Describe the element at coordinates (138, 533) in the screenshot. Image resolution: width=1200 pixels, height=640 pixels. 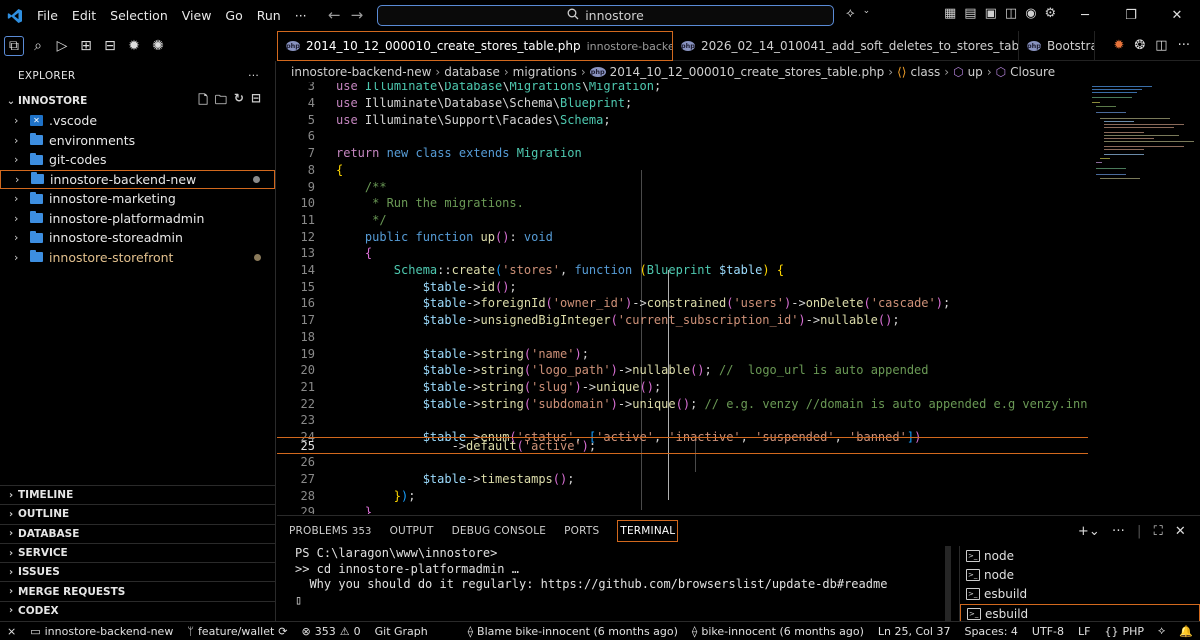
I see `section-database: › DATABASE` at that location.